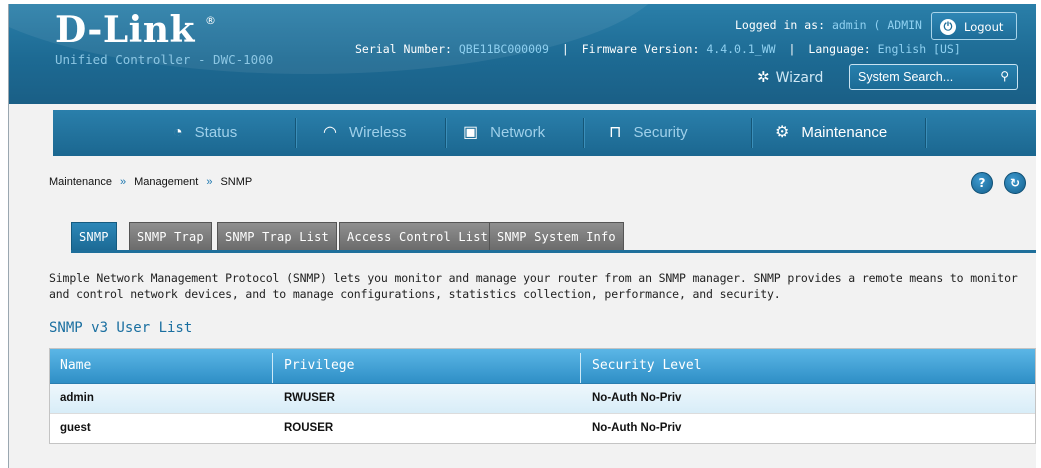 Image resolution: width=1041 pixels, height=468 pixels. What do you see at coordinates (309, 398) in the screenshot?
I see `cell-privilege: RWUSER` at bounding box center [309, 398].